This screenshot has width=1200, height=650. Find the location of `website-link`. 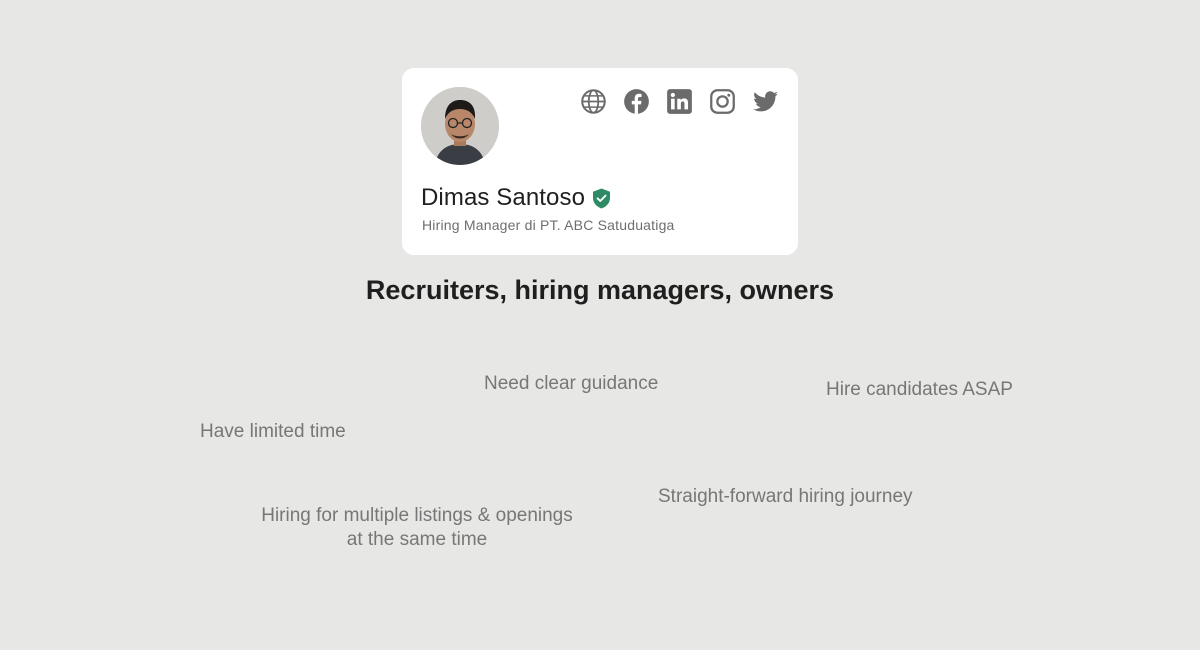

website-link is located at coordinates (593, 101).